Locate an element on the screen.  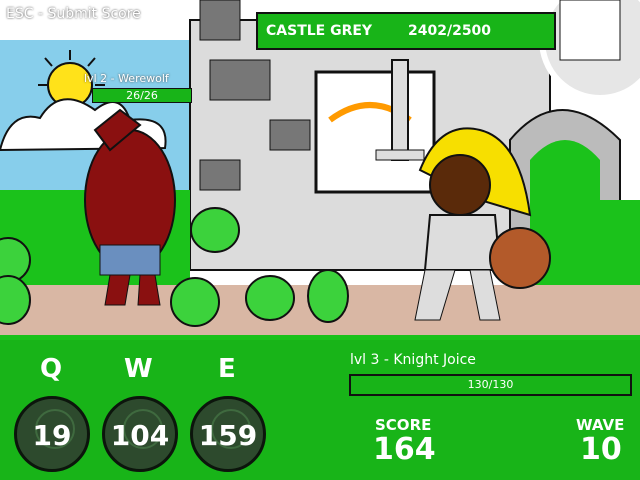
castle-hp: 2402/2500 is located at coordinates (450, 31).